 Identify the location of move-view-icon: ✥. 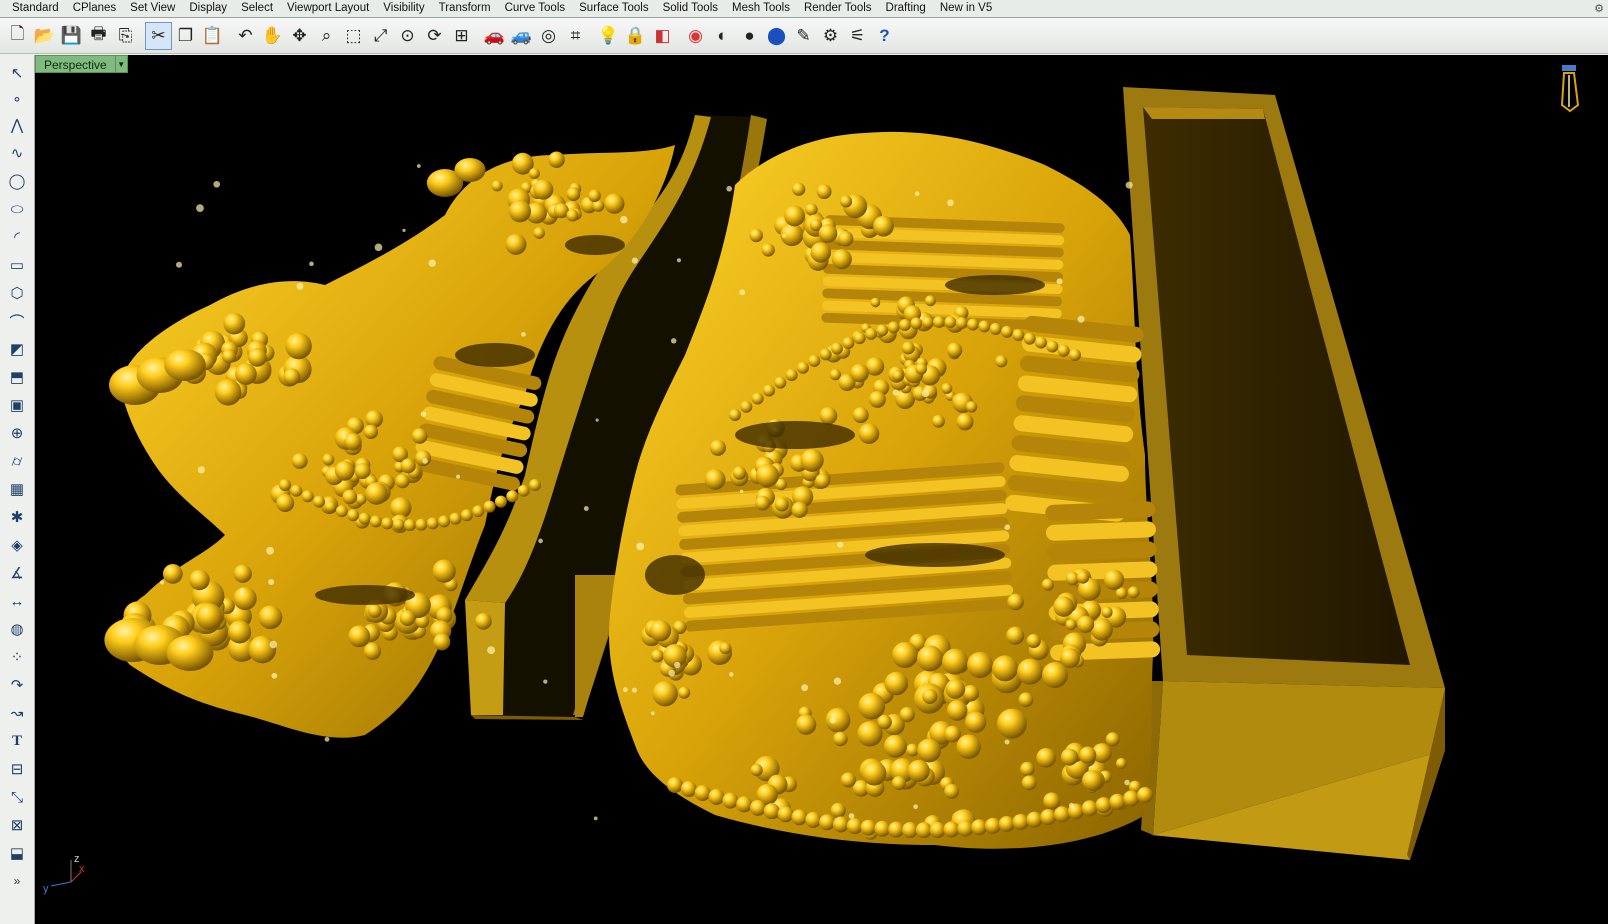
(299, 36).